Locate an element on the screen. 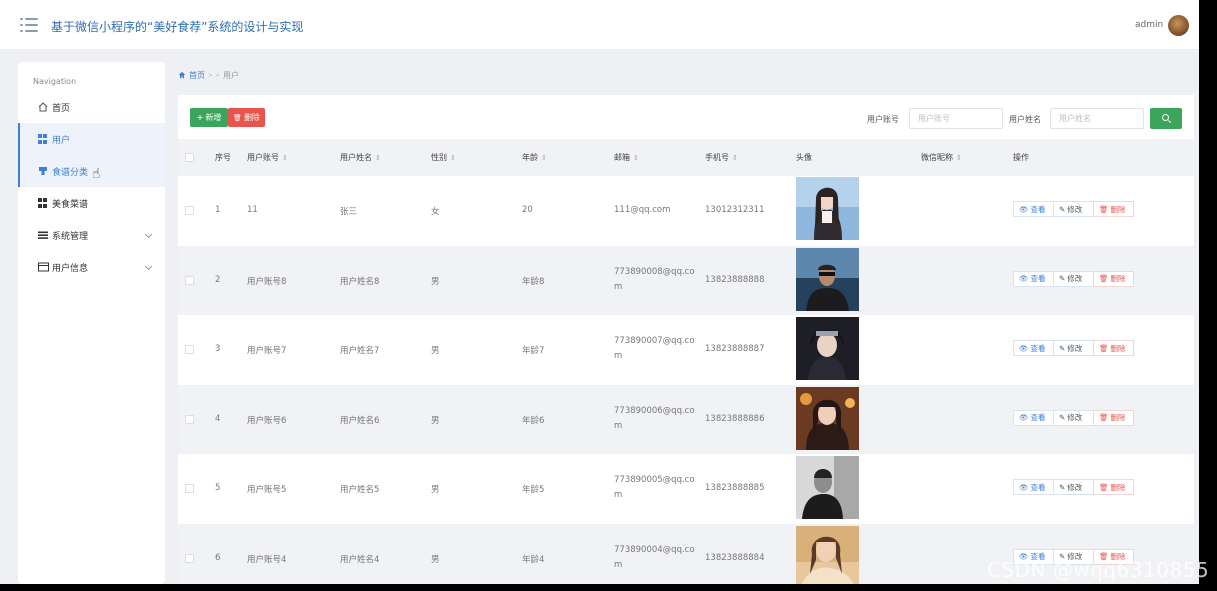  cell-no: 4 is located at coordinates (218, 418).